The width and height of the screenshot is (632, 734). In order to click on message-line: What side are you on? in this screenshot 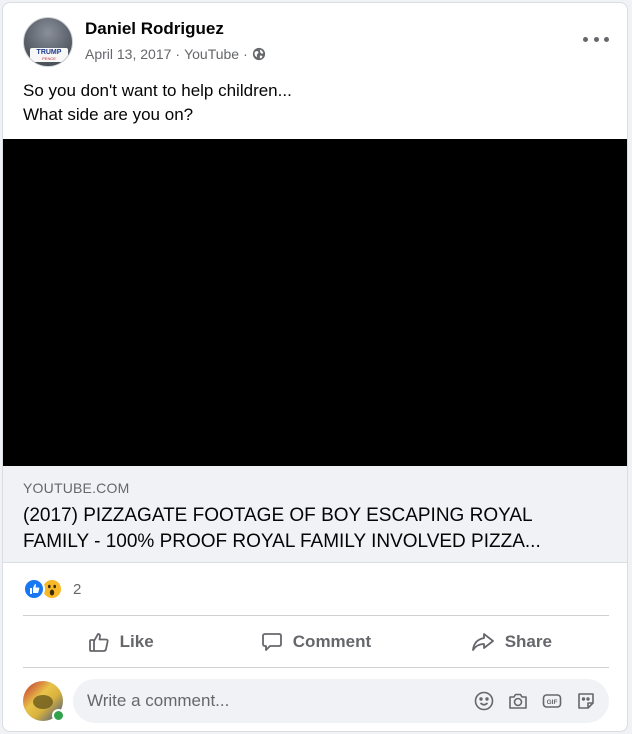, I will do `click(108, 114)`.